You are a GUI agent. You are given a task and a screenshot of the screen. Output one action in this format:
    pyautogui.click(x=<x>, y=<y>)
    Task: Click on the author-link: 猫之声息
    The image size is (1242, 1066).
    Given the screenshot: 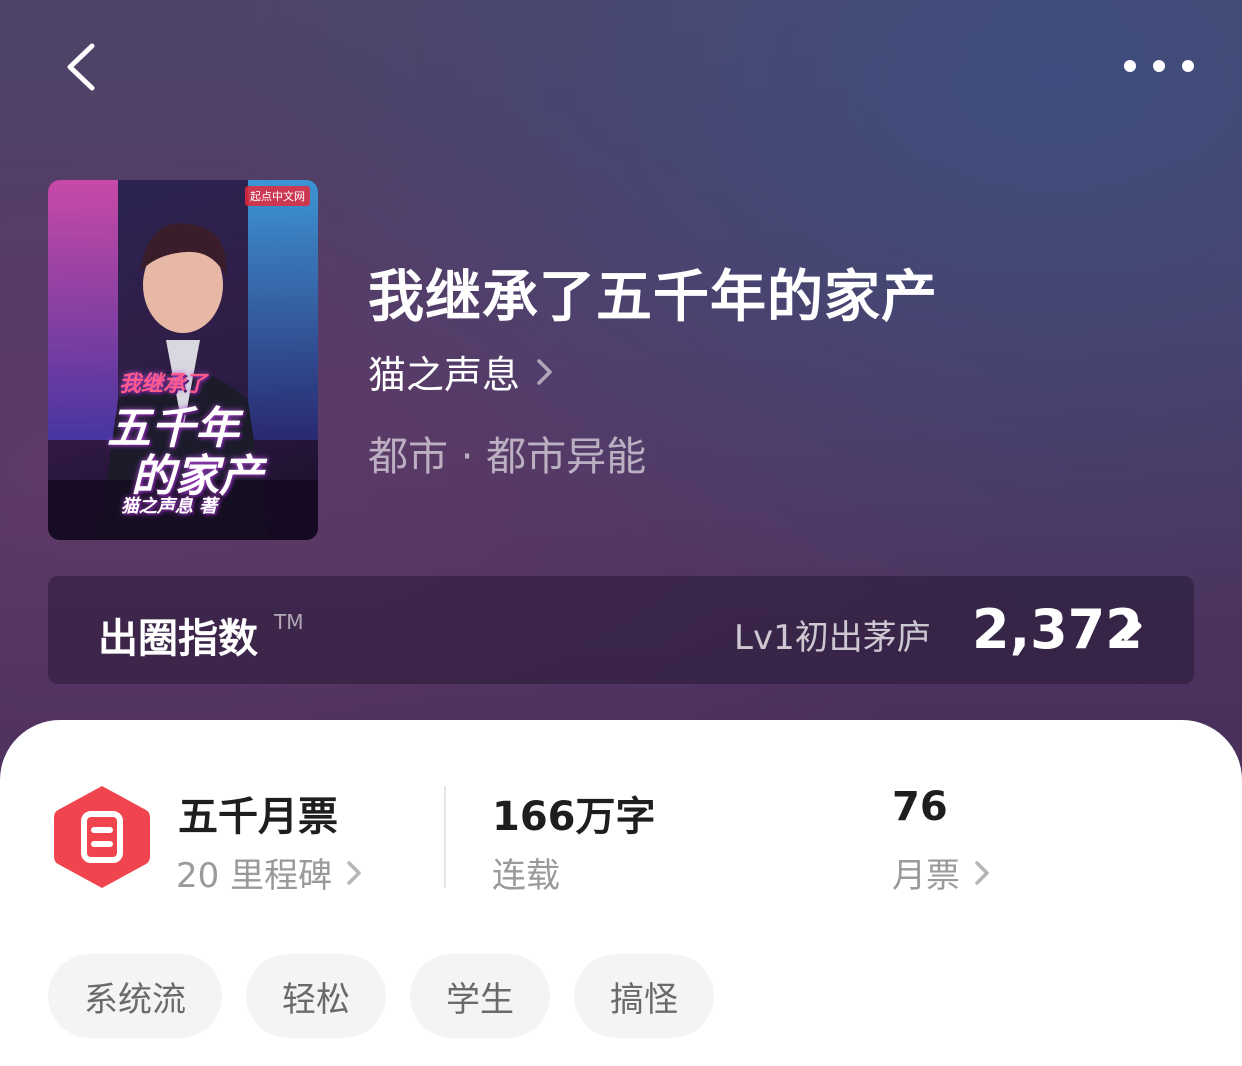 What is the action you would take?
    pyautogui.click(x=461, y=371)
    